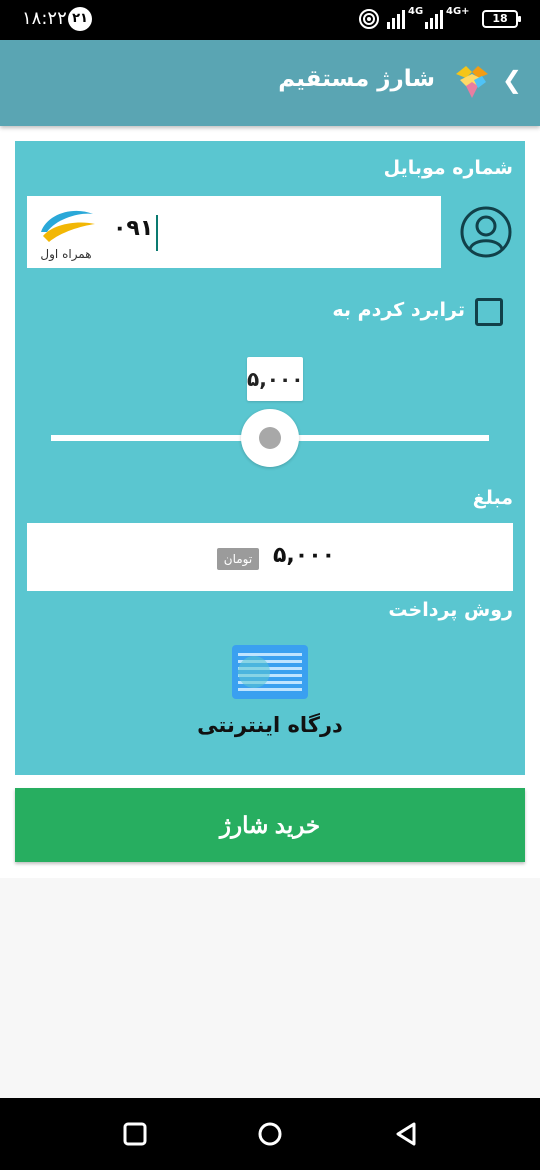  I want to click on chevron-left-icon: ❮, so click(511, 80).